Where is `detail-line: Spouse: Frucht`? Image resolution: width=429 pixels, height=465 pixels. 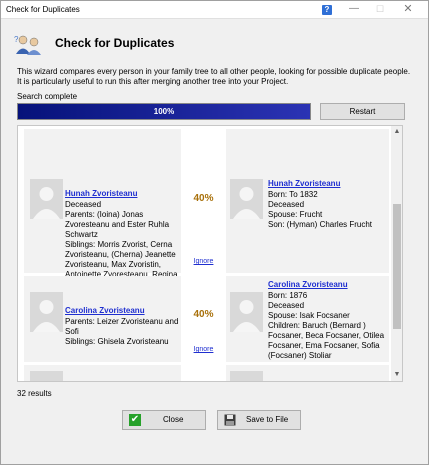 detail-line: Spouse: Frucht is located at coordinates (295, 214).